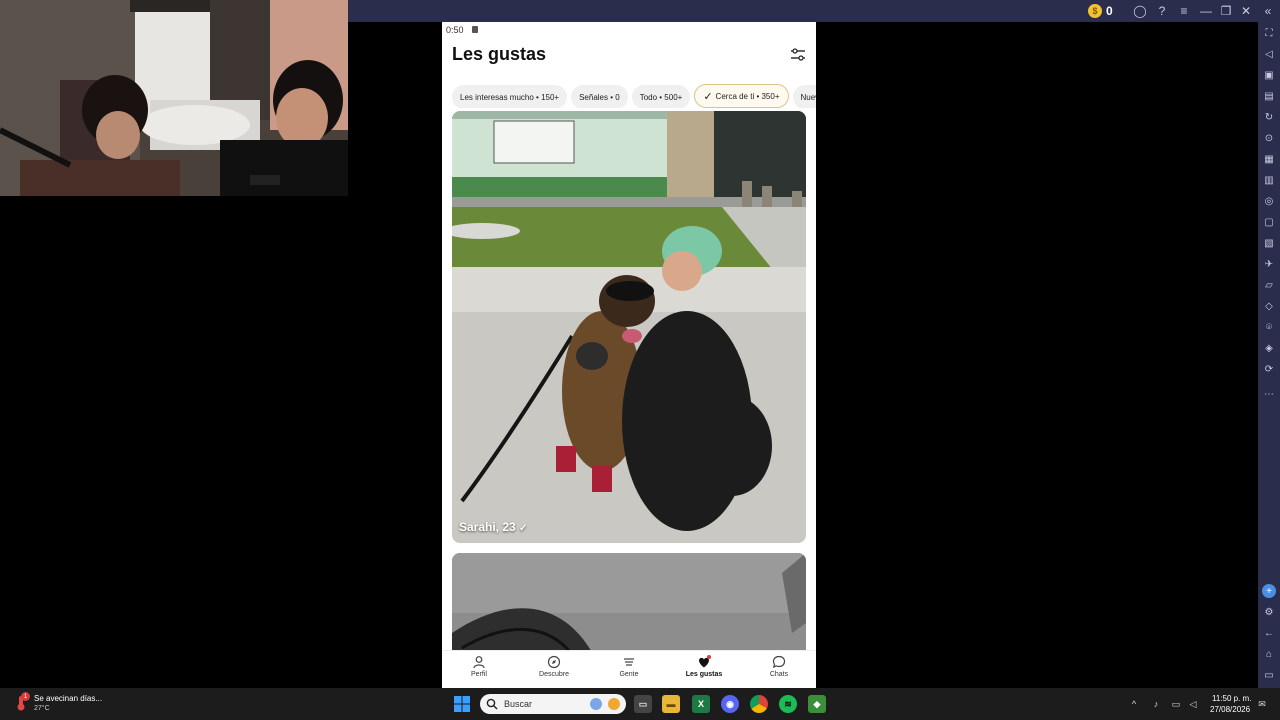 Image resolution: width=1280 pixels, height=720 pixels. I want to click on menu-icon: ≡, so click(1184, 11).